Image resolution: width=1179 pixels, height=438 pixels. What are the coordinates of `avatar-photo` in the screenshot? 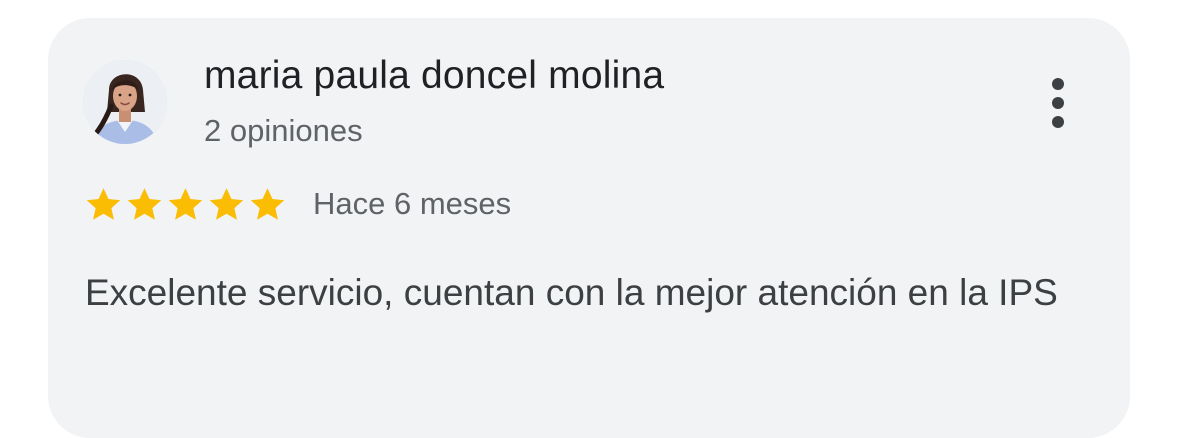 It's located at (125, 102).